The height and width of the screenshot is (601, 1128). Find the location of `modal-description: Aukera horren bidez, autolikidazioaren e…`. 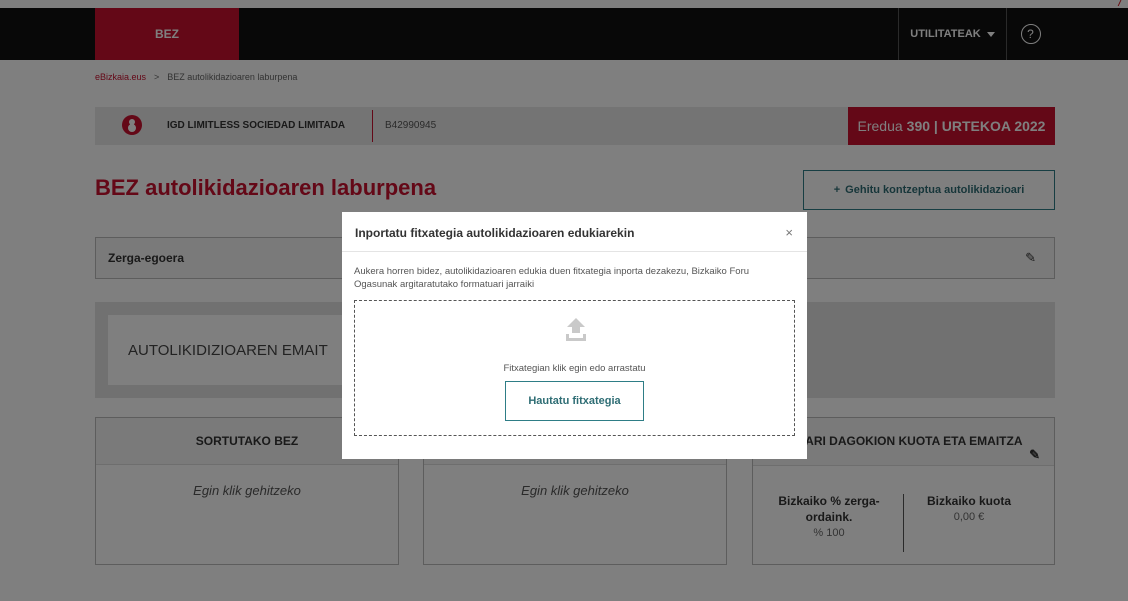

modal-description: Aukera horren bidez, autolikidazioaren e… is located at coordinates (552, 278).